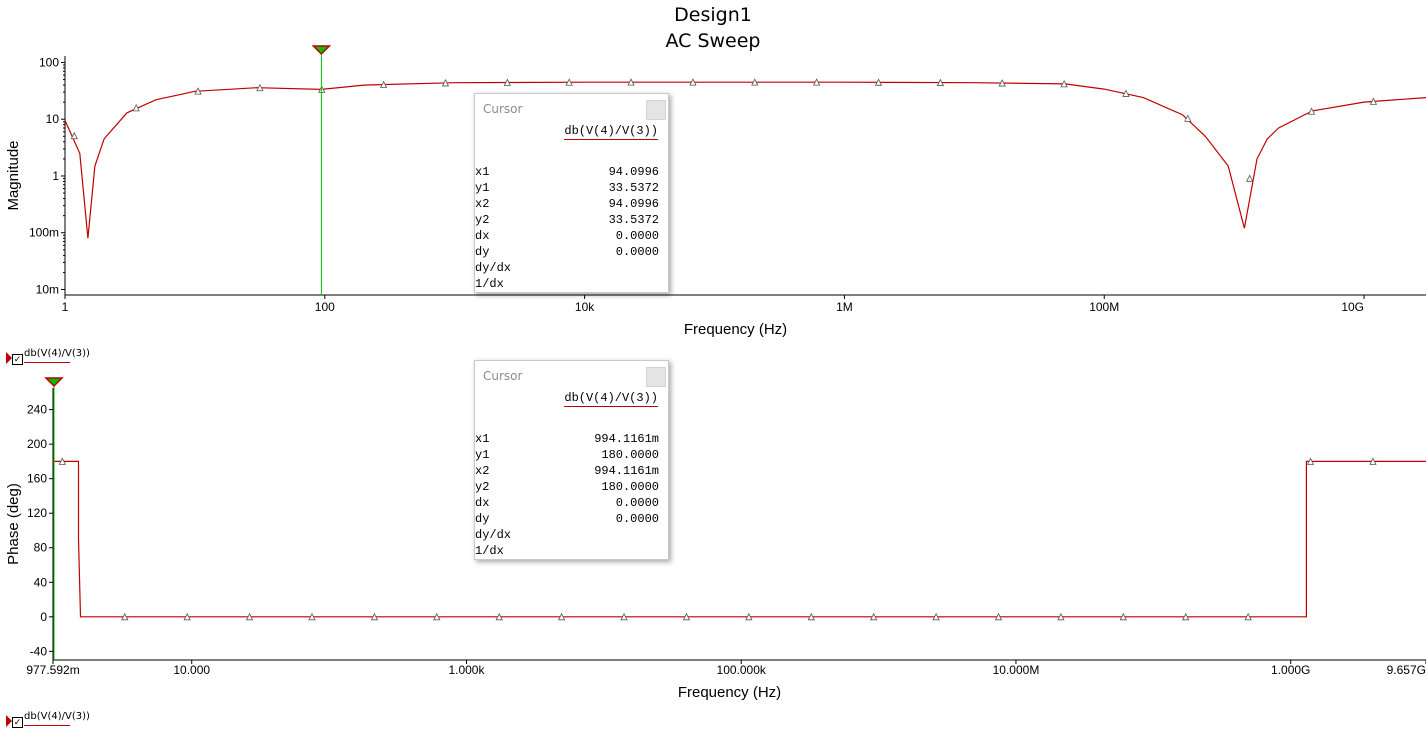 The image size is (1426, 739). Describe the element at coordinates (325, 307) in the screenshot. I see `x-tick-label: 100` at that location.